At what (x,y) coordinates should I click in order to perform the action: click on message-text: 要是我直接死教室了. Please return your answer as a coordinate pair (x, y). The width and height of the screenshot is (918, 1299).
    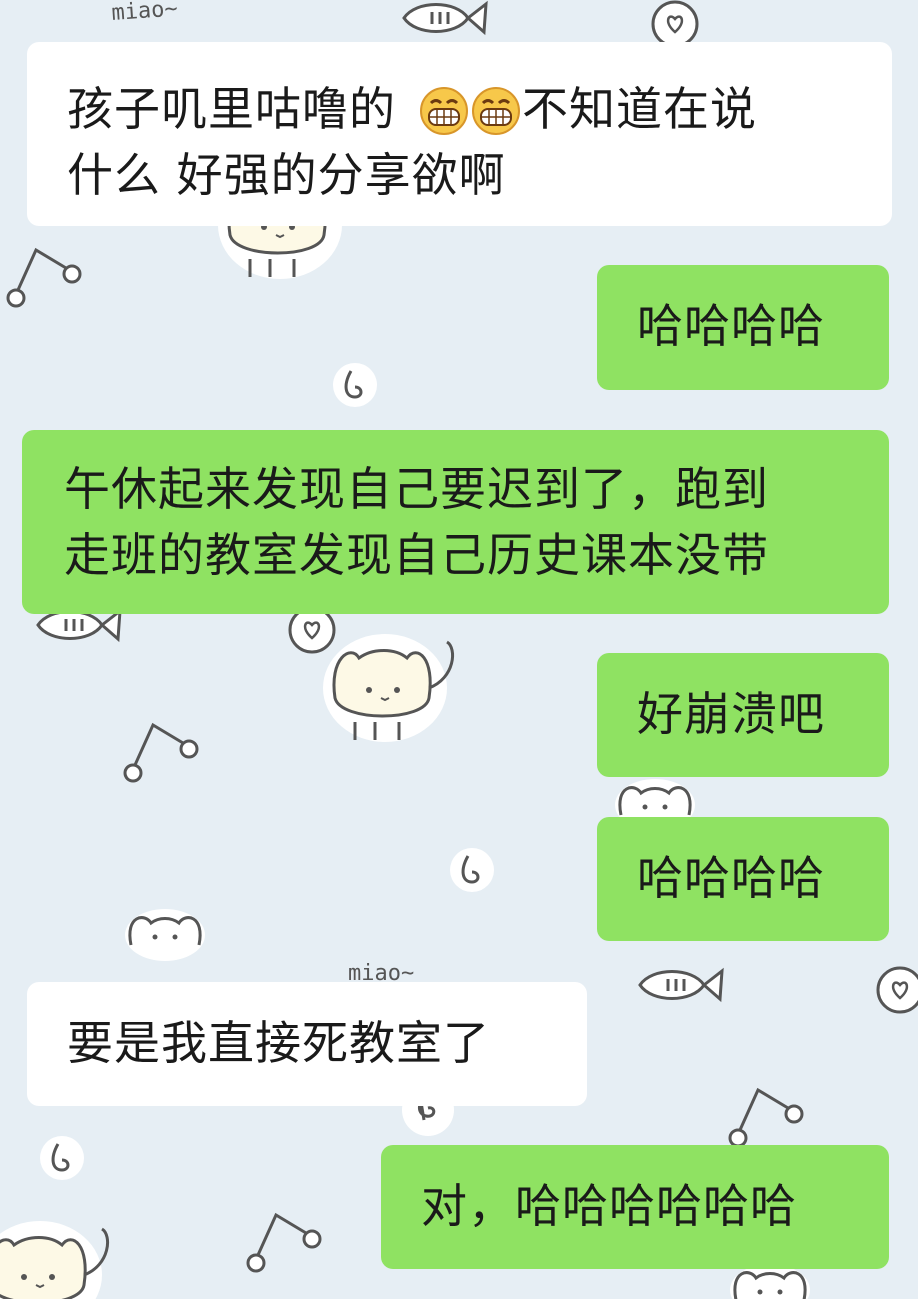
    Looking at the image, I should click on (278, 1043).